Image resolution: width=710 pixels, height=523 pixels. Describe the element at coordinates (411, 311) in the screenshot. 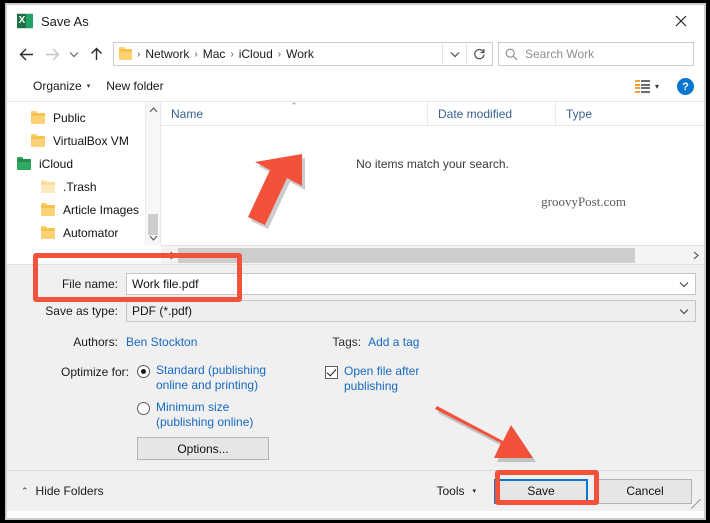

I see `save-as-type-select: PDF (*.pdf)` at that location.